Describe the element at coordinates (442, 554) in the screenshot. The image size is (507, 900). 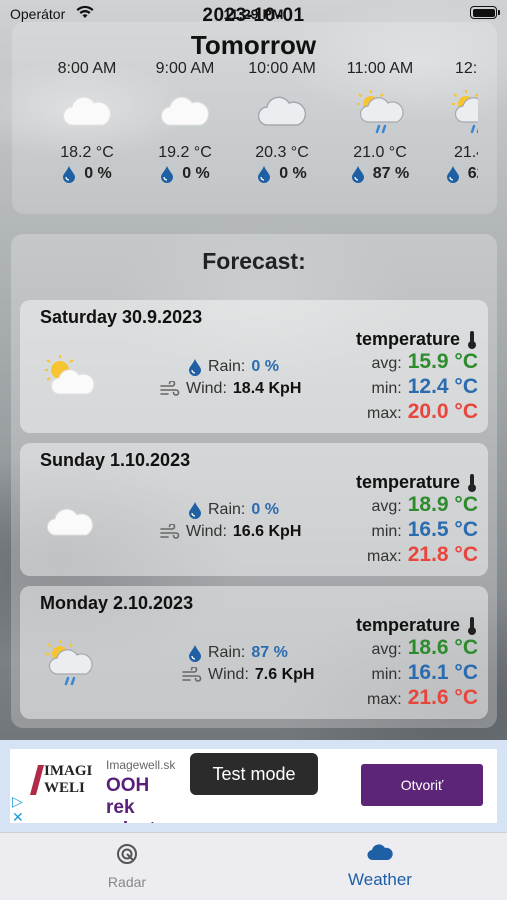
I see `max-value: 21.8 °C` at that location.